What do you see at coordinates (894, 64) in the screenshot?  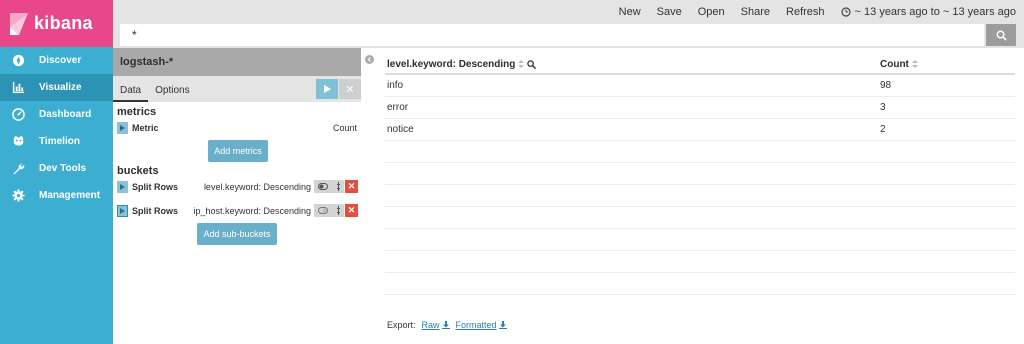 I see `column-header-label: Count` at bounding box center [894, 64].